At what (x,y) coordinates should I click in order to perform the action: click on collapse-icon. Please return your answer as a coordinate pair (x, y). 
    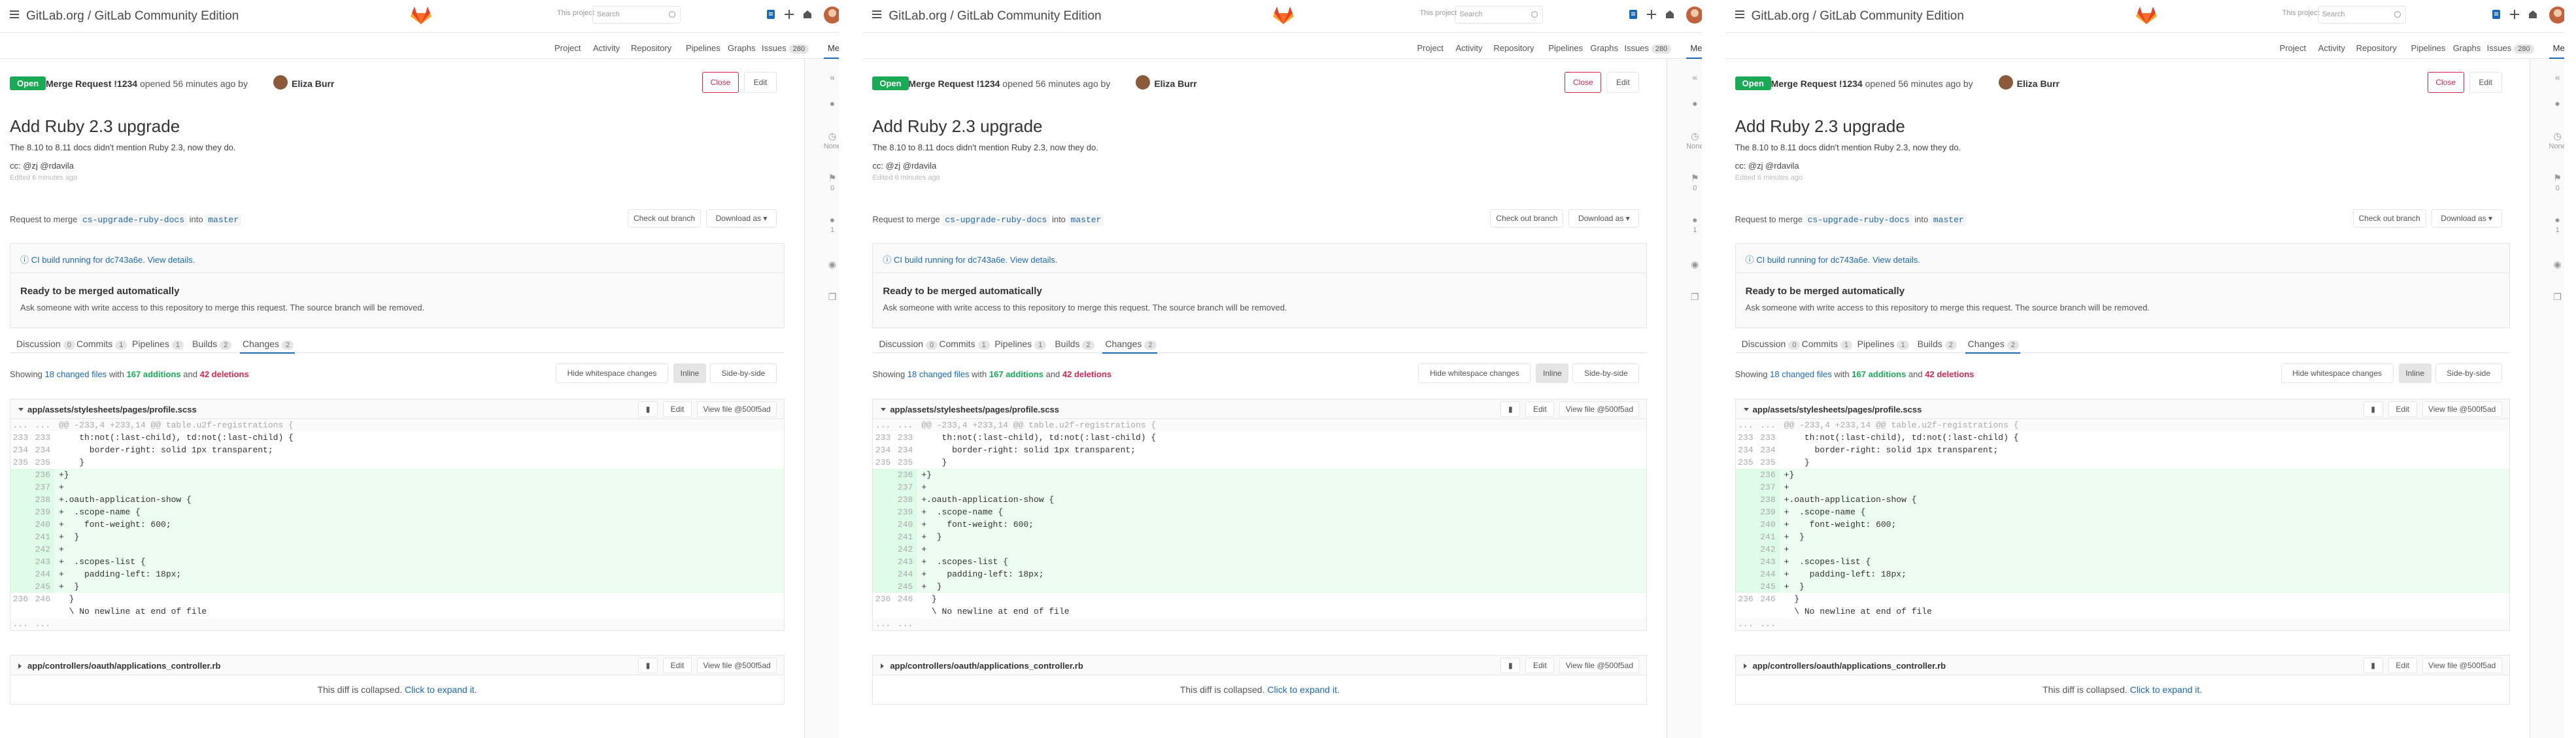
    Looking at the image, I should click on (21, 409).